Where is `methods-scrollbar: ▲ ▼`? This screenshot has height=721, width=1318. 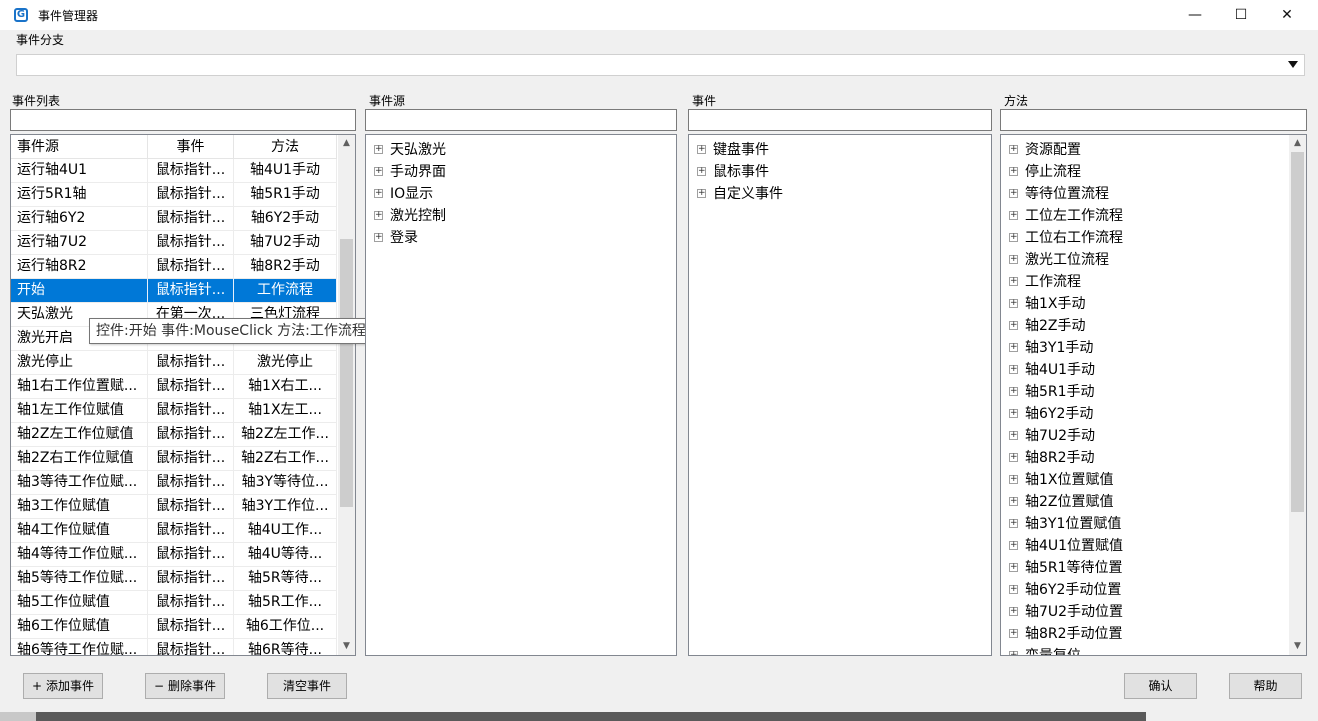
methods-scrollbar: ▲ ▼ is located at coordinates (1297, 395).